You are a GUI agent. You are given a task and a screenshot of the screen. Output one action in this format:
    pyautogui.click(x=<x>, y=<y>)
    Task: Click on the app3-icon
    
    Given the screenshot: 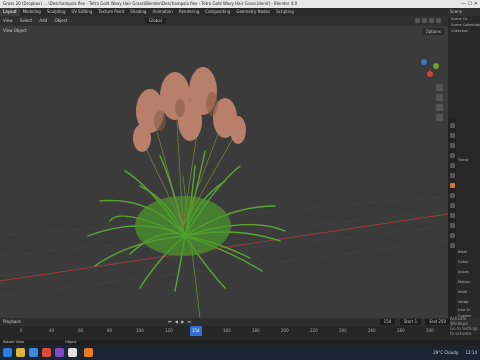 What is the action you would take?
    pyautogui.click(x=72, y=352)
    